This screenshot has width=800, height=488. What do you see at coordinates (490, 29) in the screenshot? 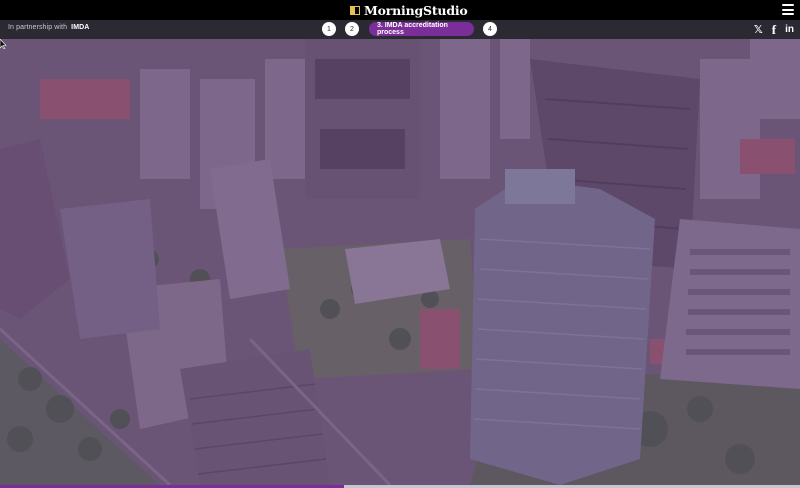
I see `step-4-button: 4` at bounding box center [490, 29].